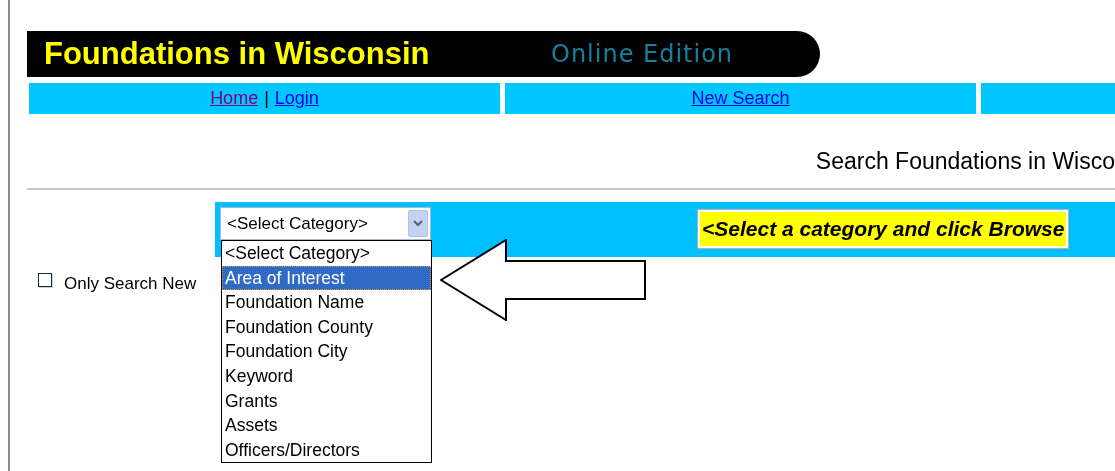 The image size is (1115, 471). Describe the element at coordinates (237, 54) in the screenshot. I see `site-title: Foundations in Wisconsin` at that location.